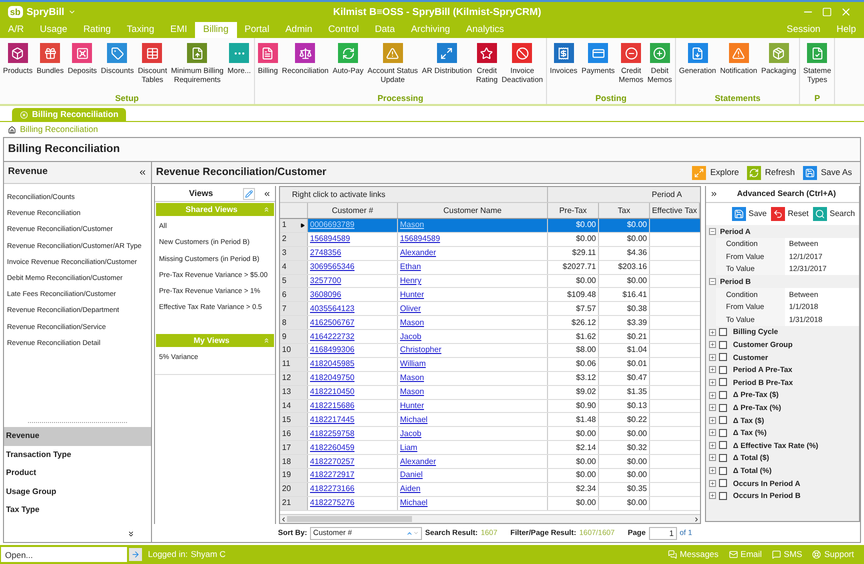 The image size is (864, 564). I want to click on customer-link: 2748356, so click(326, 253).